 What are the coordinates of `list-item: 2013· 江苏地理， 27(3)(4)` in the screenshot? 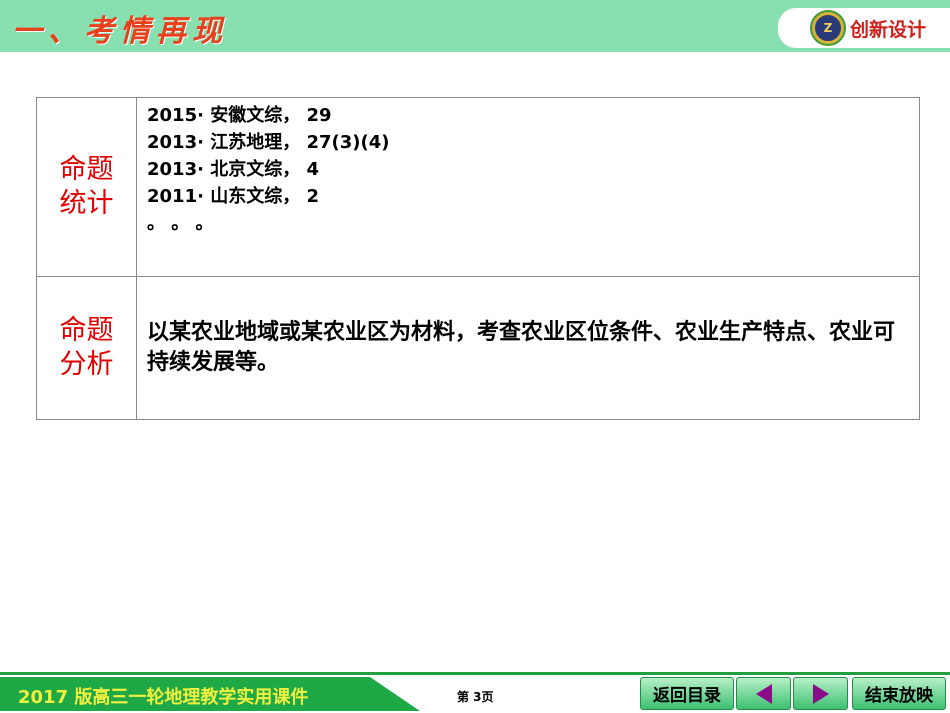 It's located at (268, 142).